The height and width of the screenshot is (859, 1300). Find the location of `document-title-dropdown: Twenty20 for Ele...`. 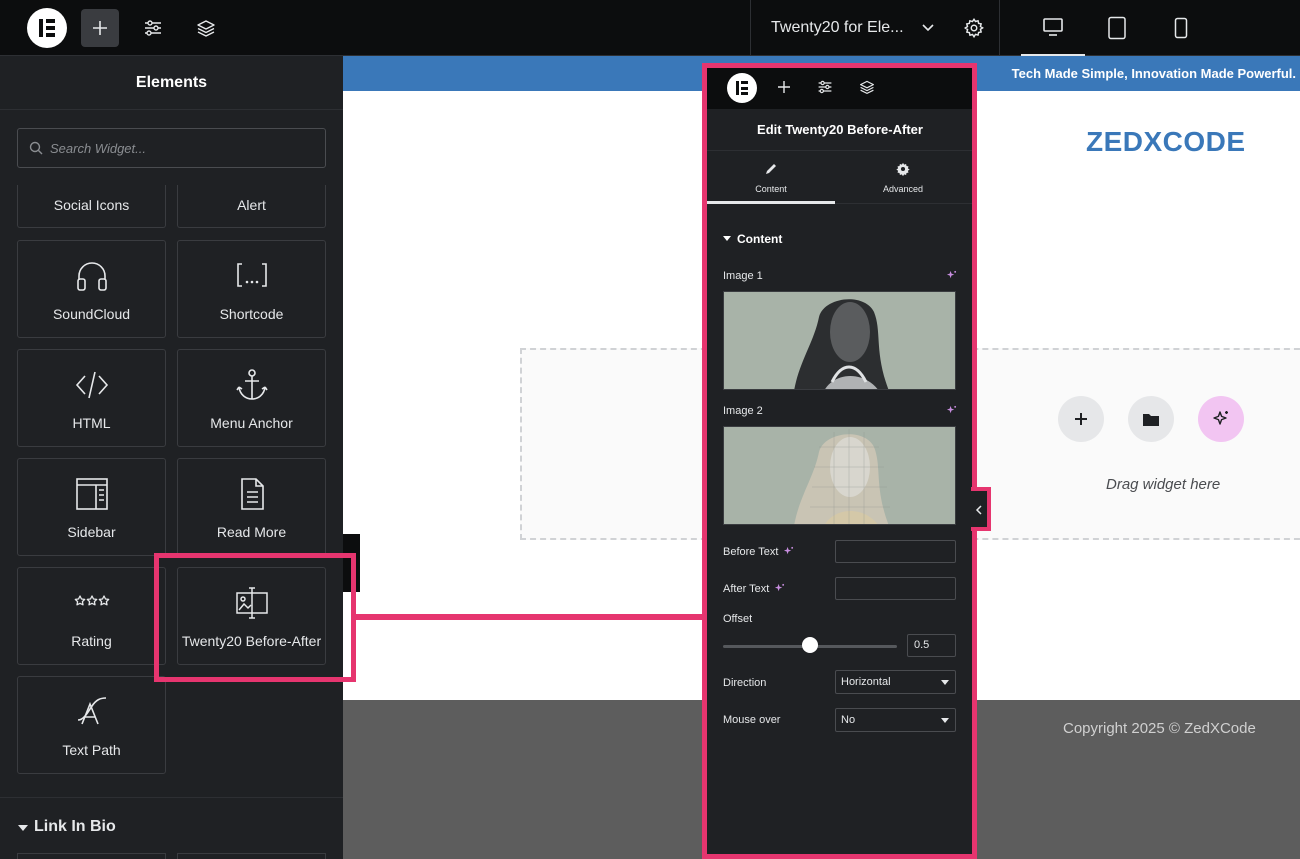

document-title-dropdown: Twenty20 for Ele... is located at coordinates (875, 28).